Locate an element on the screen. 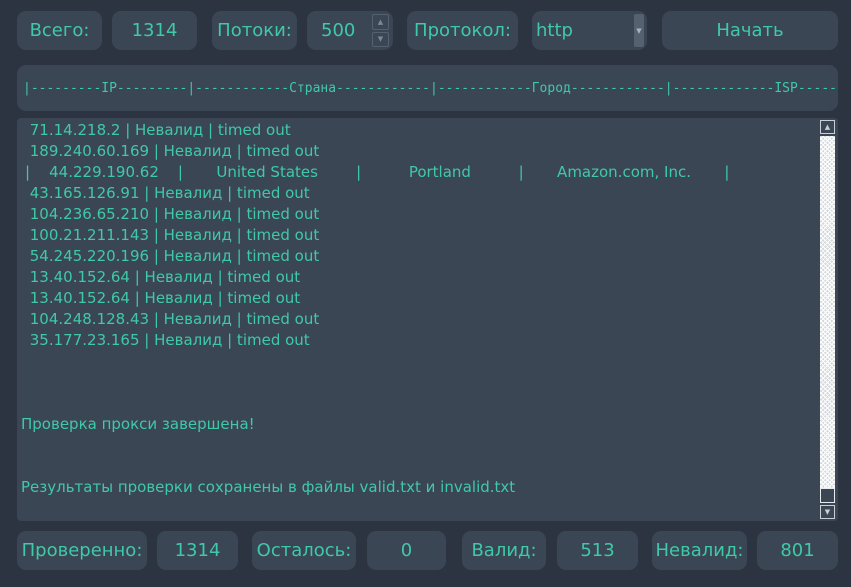  stepper-up-icon: ▲ is located at coordinates (380, 22).